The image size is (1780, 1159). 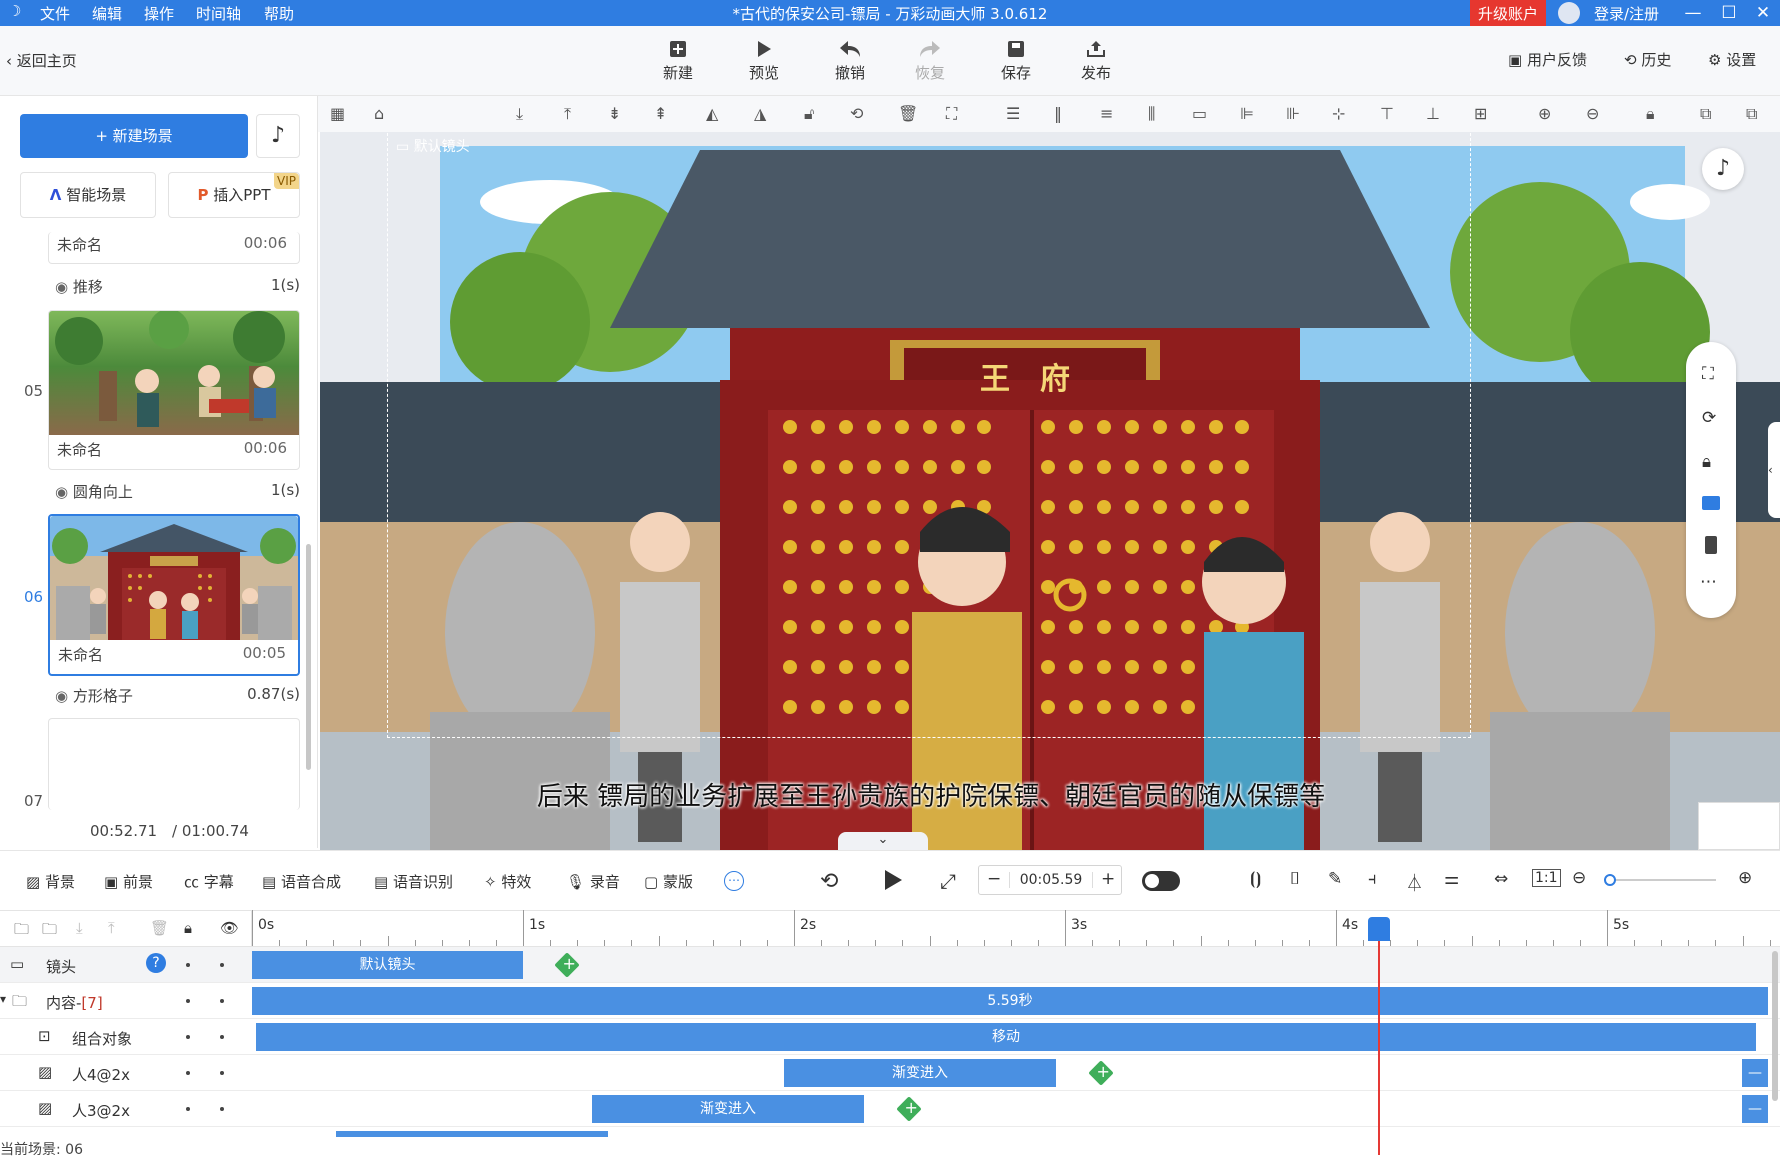 What do you see at coordinates (1203, 115) in the screenshot?
I see `align-width-icon: ▭` at bounding box center [1203, 115].